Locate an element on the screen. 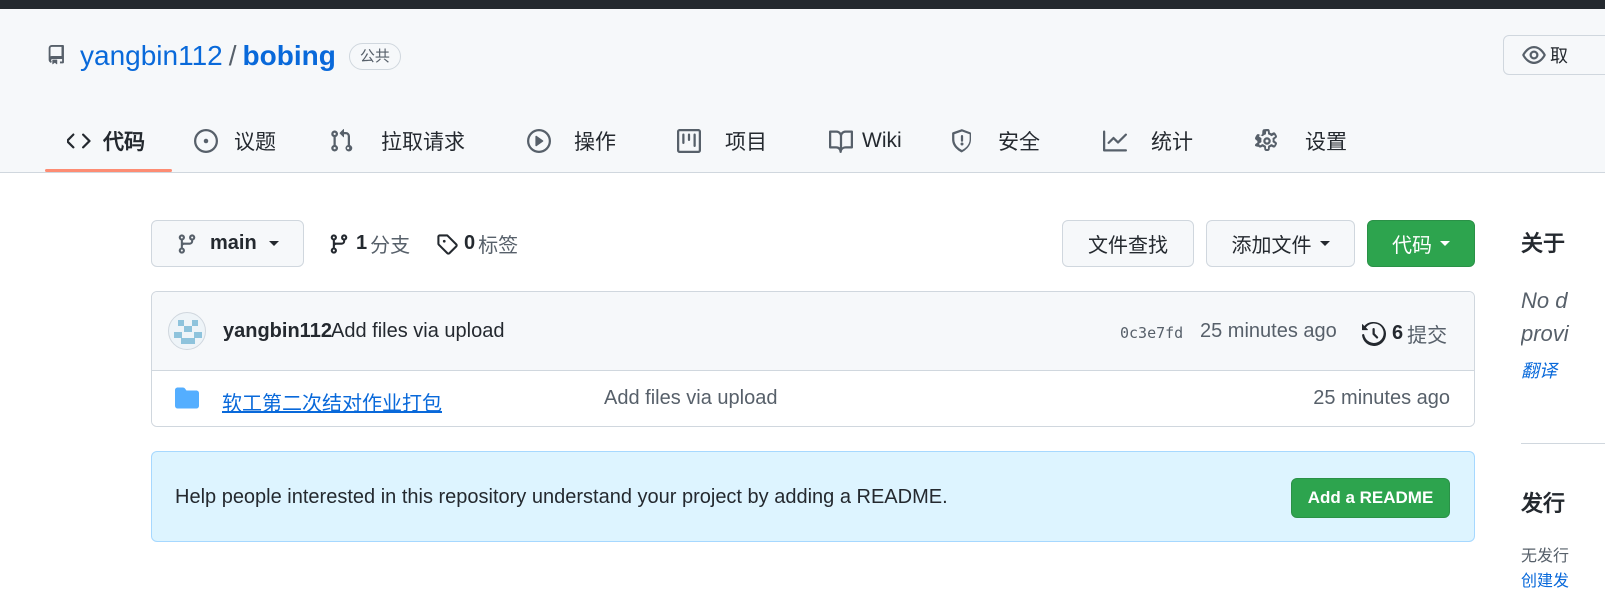 The height and width of the screenshot is (604, 1605). tag-icon is located at coordinates (447, 244).